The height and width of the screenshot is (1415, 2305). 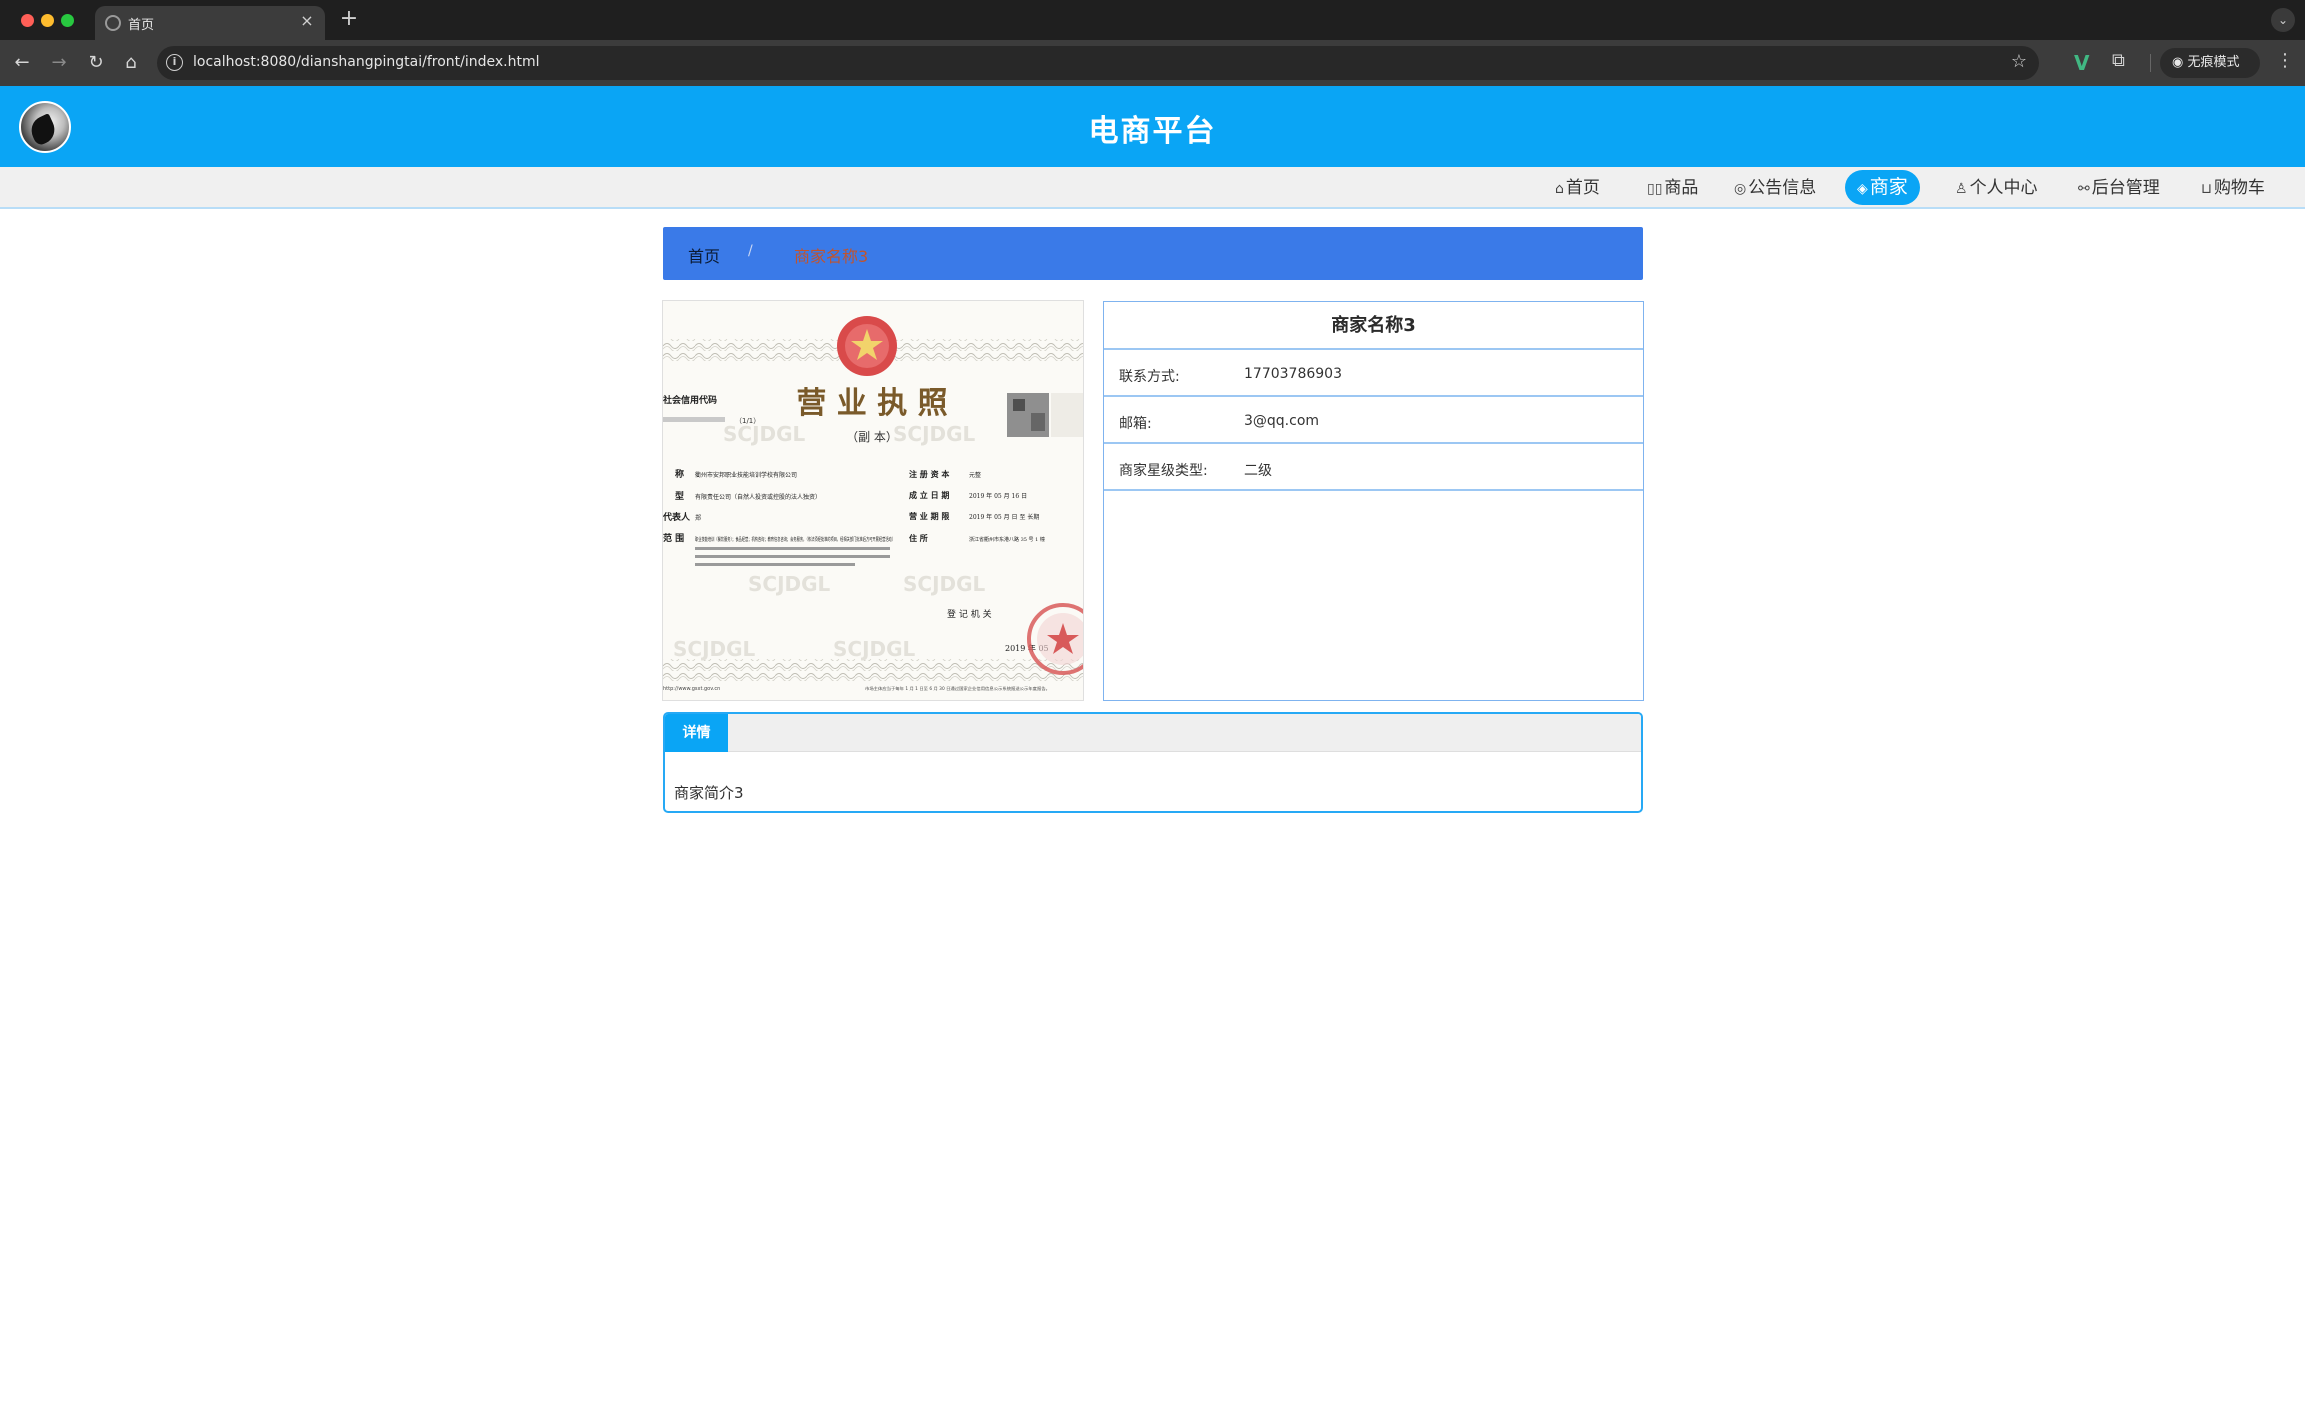 What do you see at coordinates (871, 403) in the screenshot?
I see `license-heading: 营 业 执 照` at bounding box center [871, 403].